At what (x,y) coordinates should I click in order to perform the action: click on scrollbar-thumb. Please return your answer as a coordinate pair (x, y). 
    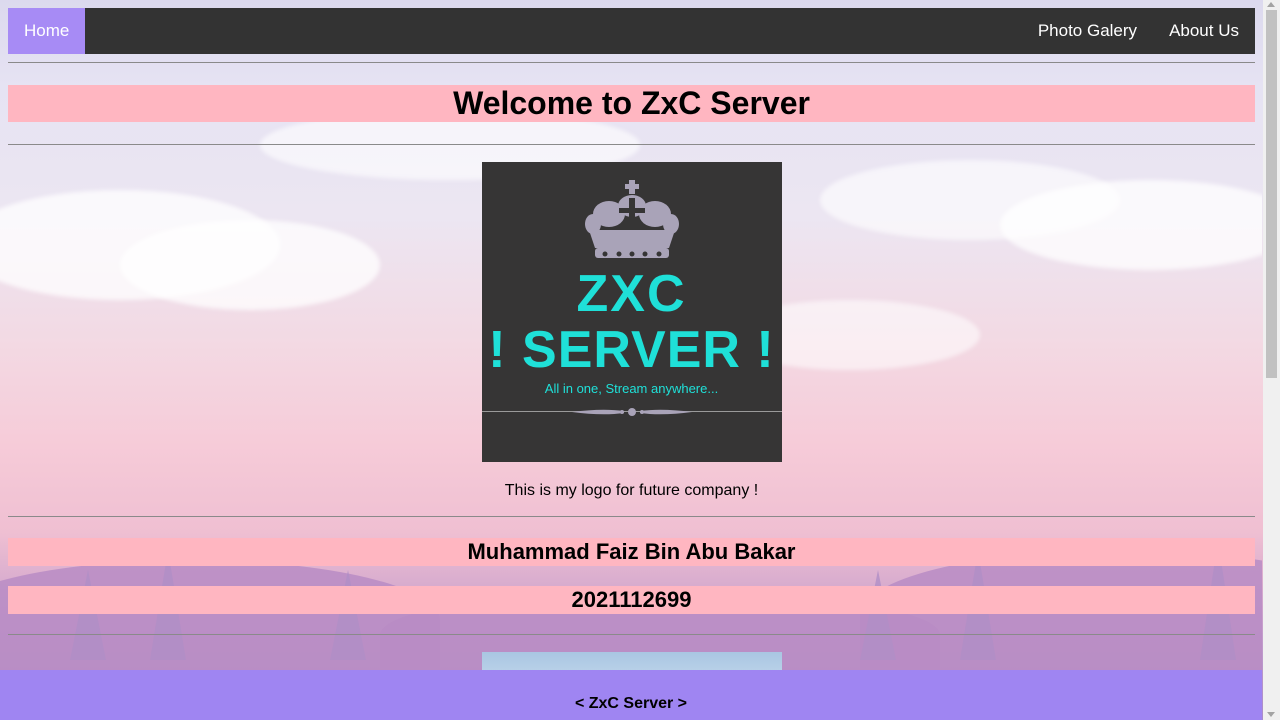
    Looking at the image, I should click on (1271, 194).